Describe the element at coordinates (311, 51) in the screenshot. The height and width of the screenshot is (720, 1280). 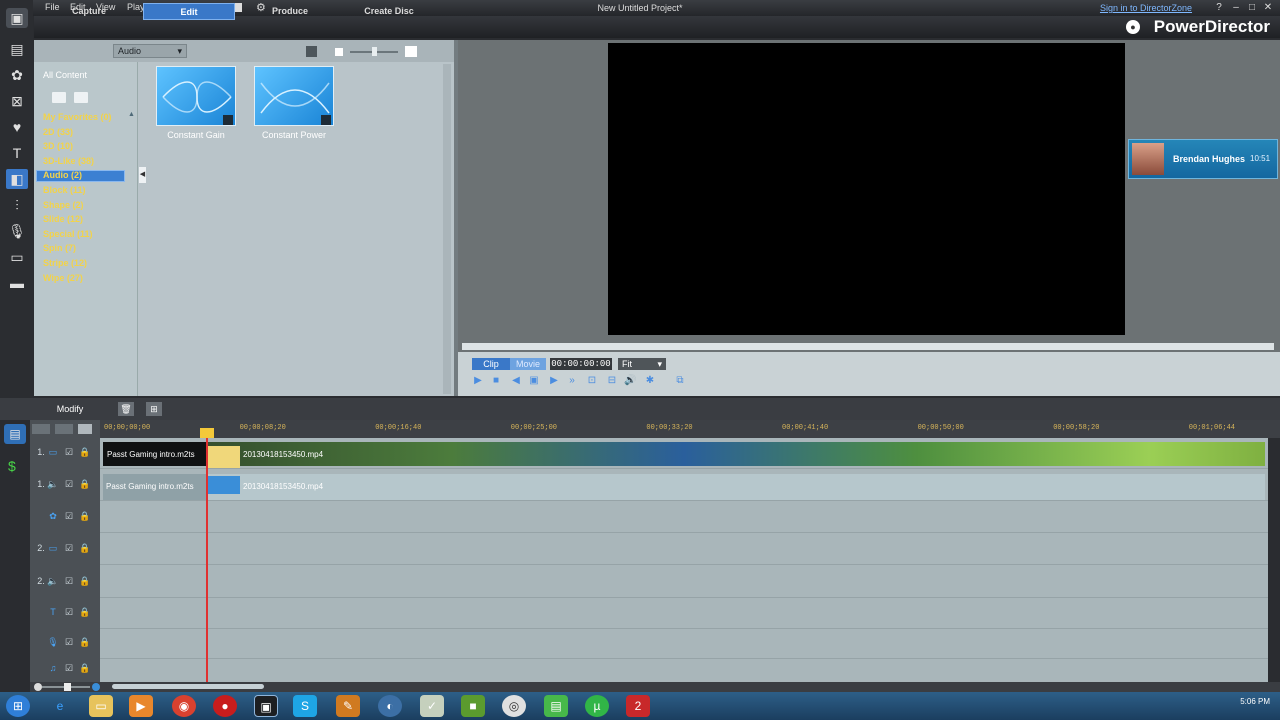
I see `grid-view-icon` at that location.